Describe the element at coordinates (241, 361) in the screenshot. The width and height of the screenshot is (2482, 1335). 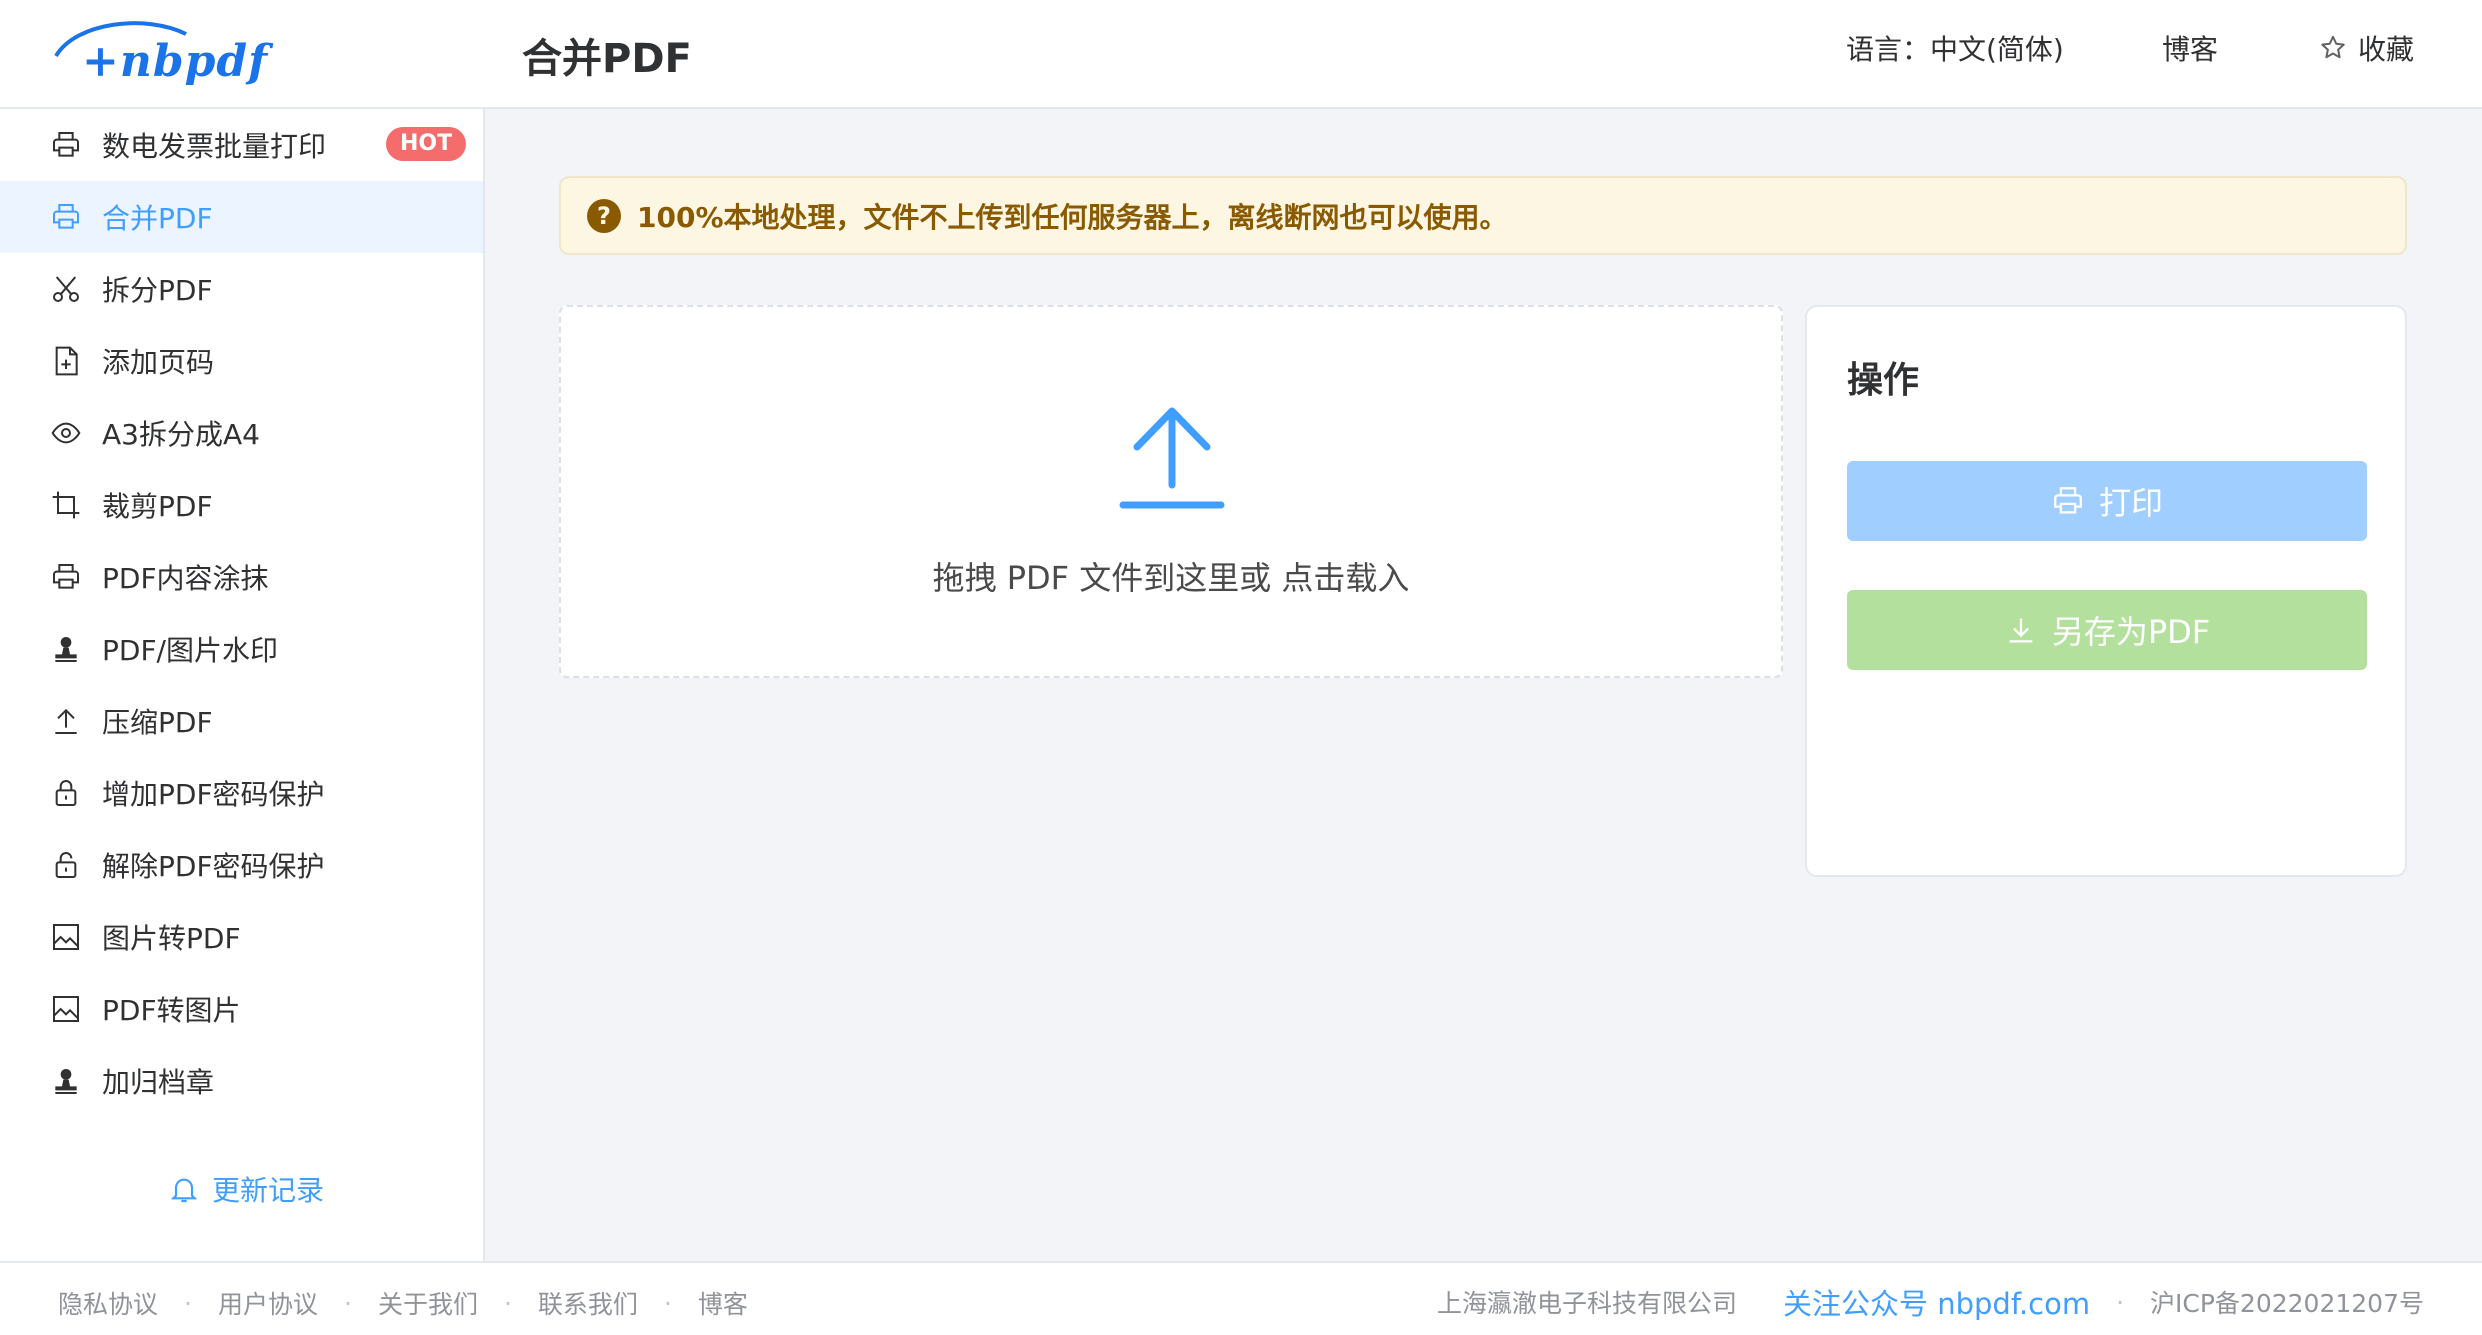
I see `sidebar-item-add-page-number: 添加页码` at that location.